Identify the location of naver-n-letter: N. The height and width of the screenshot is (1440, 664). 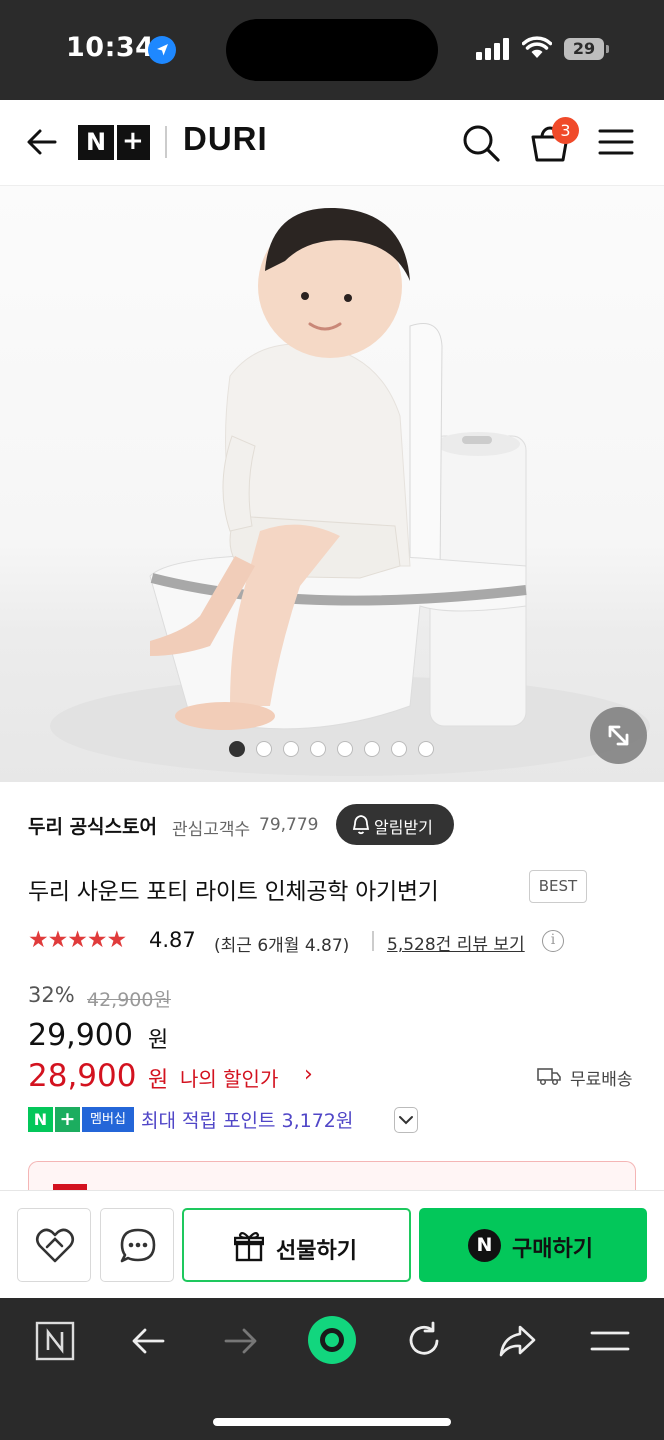
(96, 142).